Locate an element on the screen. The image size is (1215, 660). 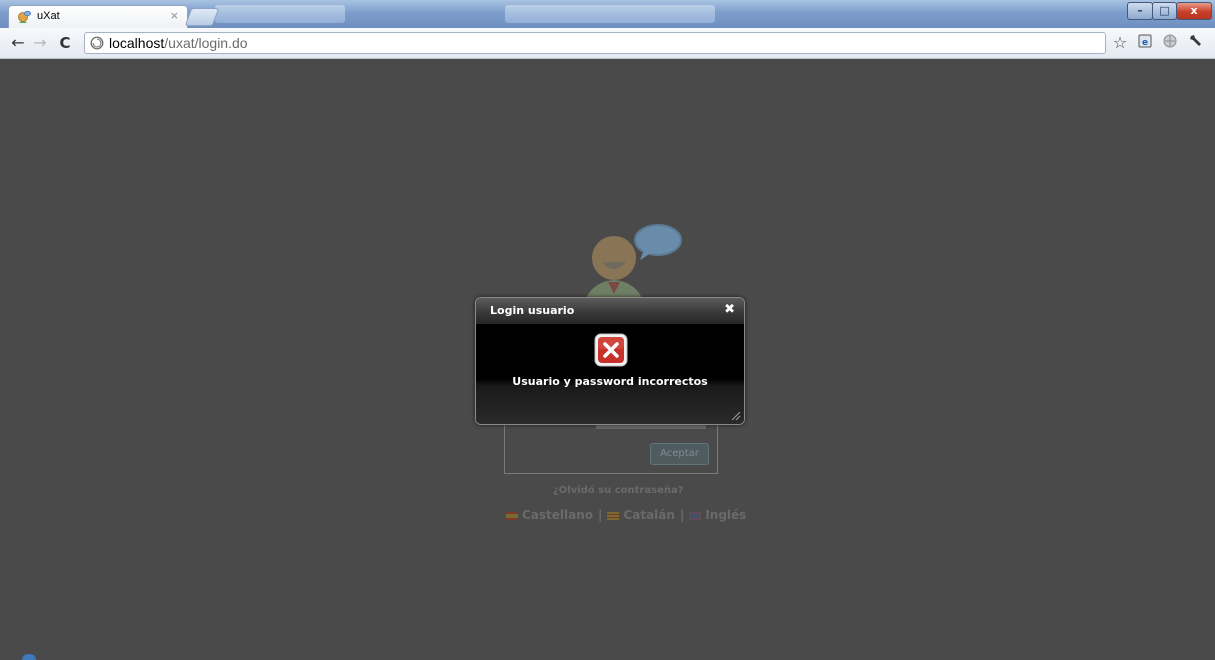
reload-icon: C is located at coordinates (65, 43).